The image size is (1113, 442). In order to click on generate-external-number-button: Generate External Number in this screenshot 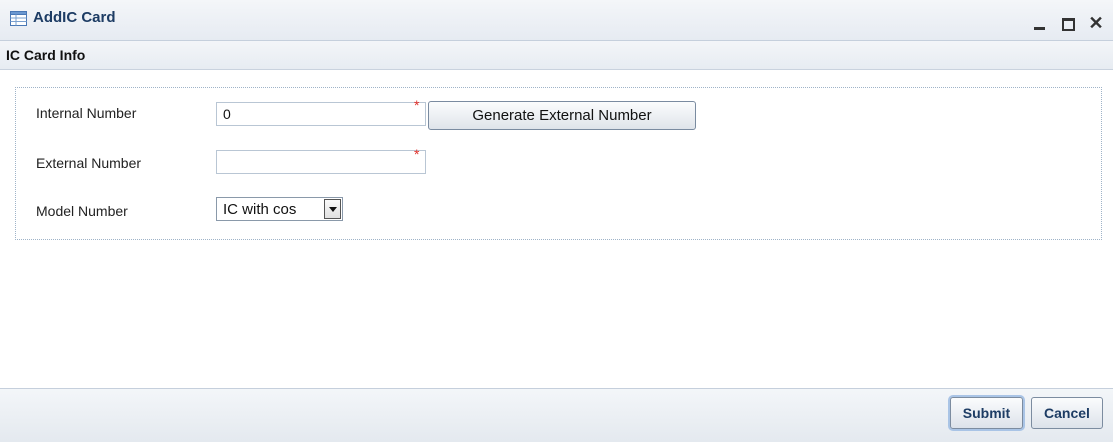, I will do `click(562, 115)`.